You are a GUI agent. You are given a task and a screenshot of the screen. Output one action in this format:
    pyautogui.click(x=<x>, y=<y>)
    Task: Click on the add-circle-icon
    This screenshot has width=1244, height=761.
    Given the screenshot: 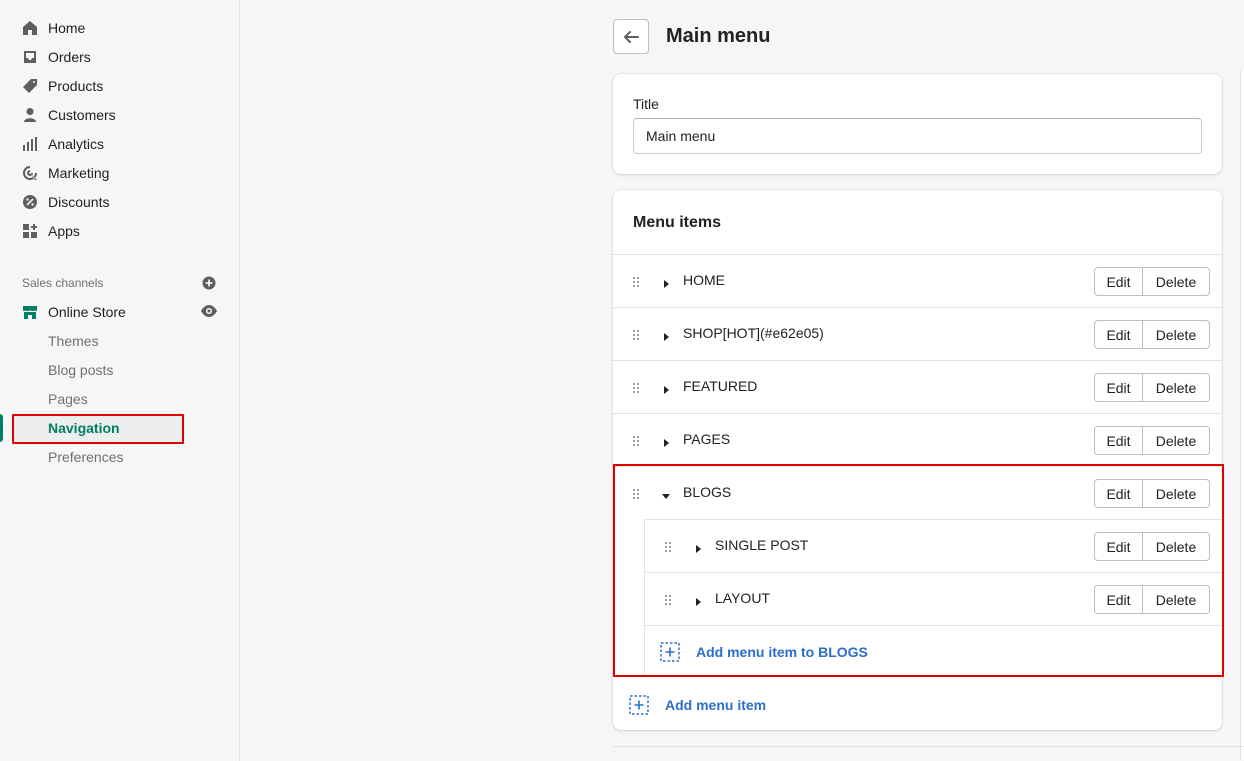 What is the action you would take?
    pyautogui.click(x=209, y=283)
    